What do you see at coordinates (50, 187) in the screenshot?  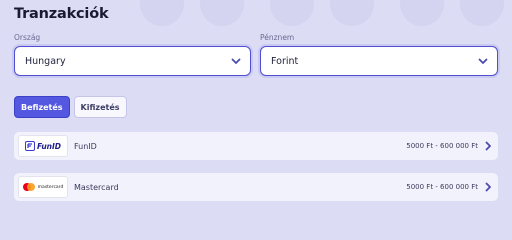 I see `mastercard-logo-text: mastercard` at bounding box center [50, 187].